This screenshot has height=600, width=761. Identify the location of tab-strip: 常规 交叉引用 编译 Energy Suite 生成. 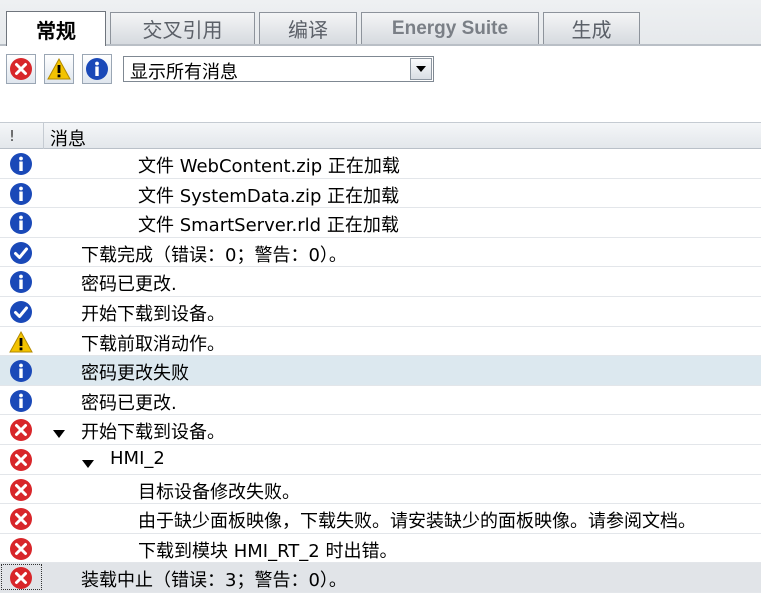
(380, 23).